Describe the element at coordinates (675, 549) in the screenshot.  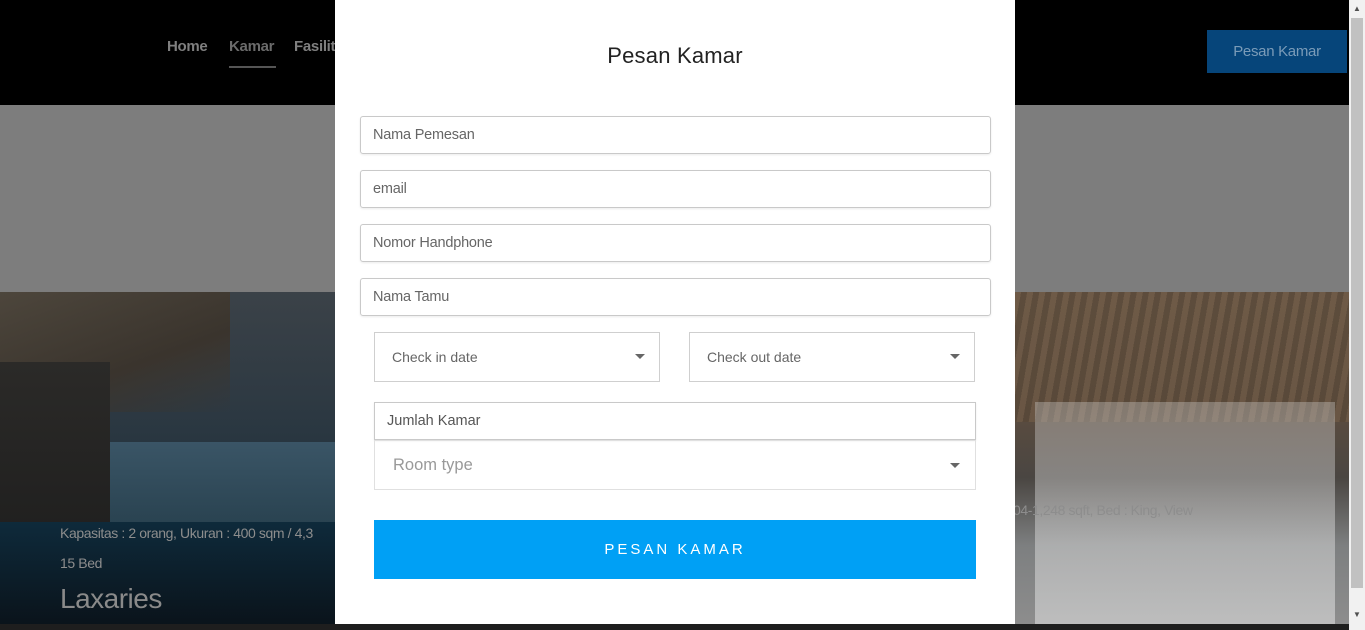
I see `pesan-kamar-submit-button: PESAN KAMAR` at that location.